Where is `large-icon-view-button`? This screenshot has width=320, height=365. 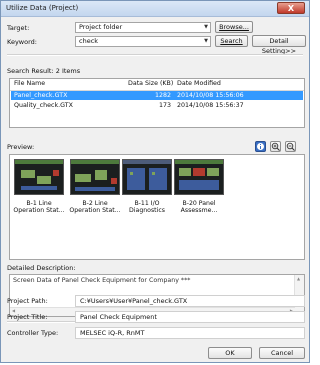
large-icon-view-button is located at coordinates (260, 146).